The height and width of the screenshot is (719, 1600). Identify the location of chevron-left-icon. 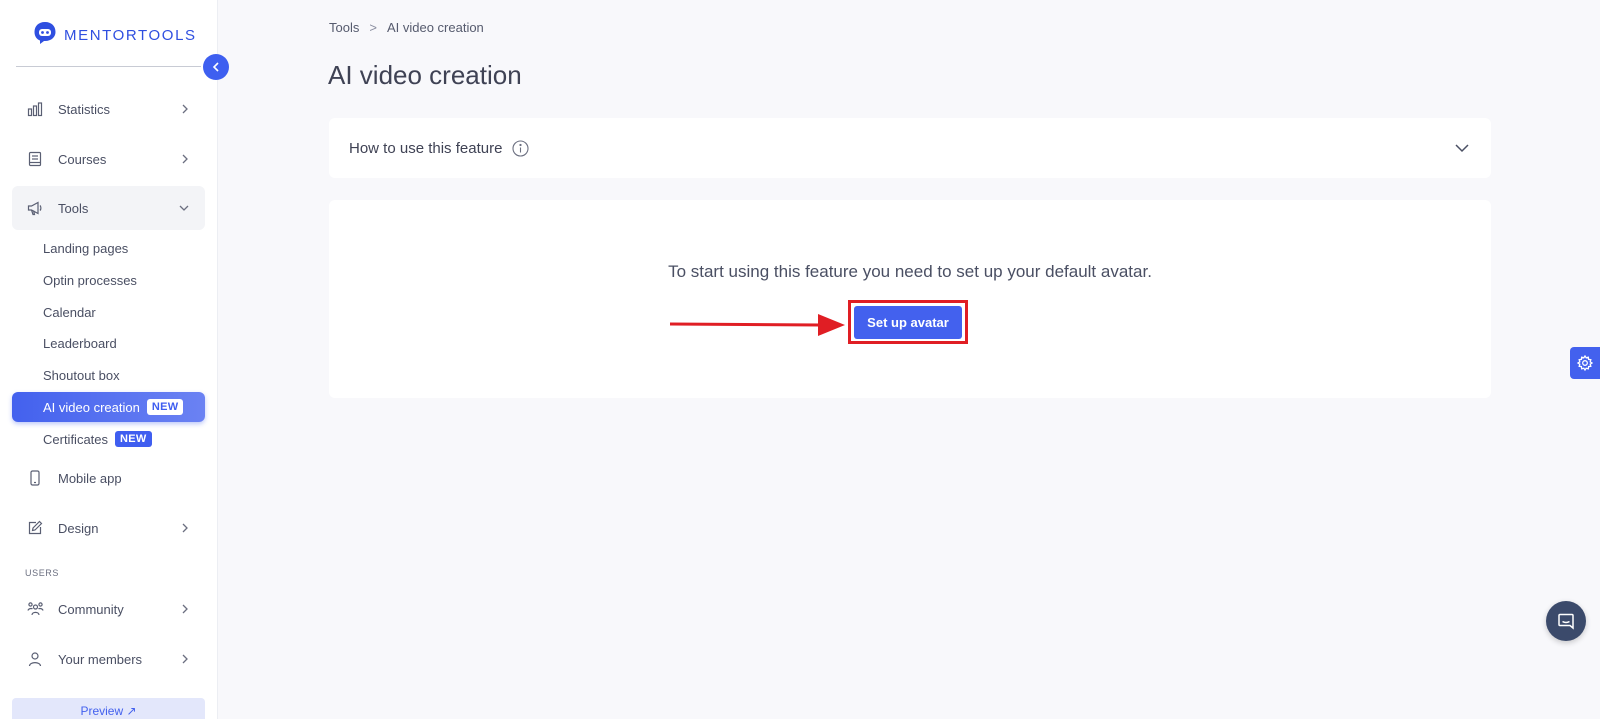
(216, 67).